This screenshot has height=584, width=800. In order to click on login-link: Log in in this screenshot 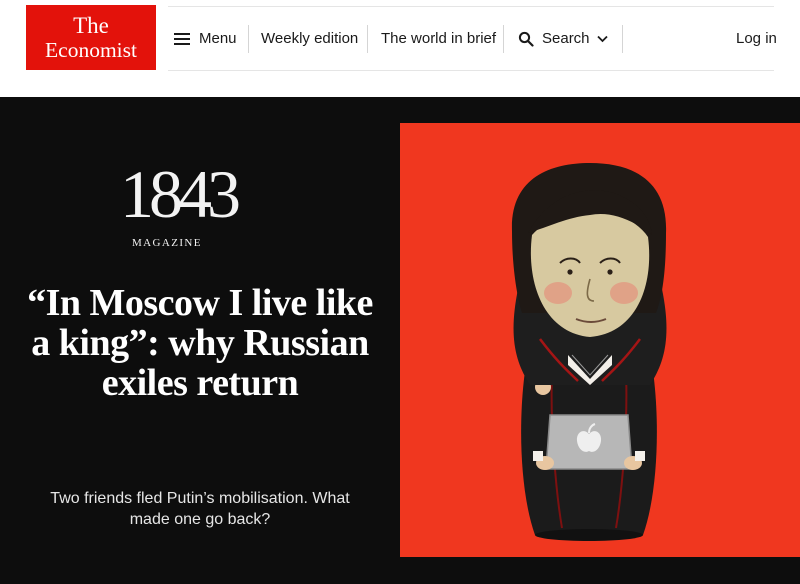, I will do `click(756, 38)`.